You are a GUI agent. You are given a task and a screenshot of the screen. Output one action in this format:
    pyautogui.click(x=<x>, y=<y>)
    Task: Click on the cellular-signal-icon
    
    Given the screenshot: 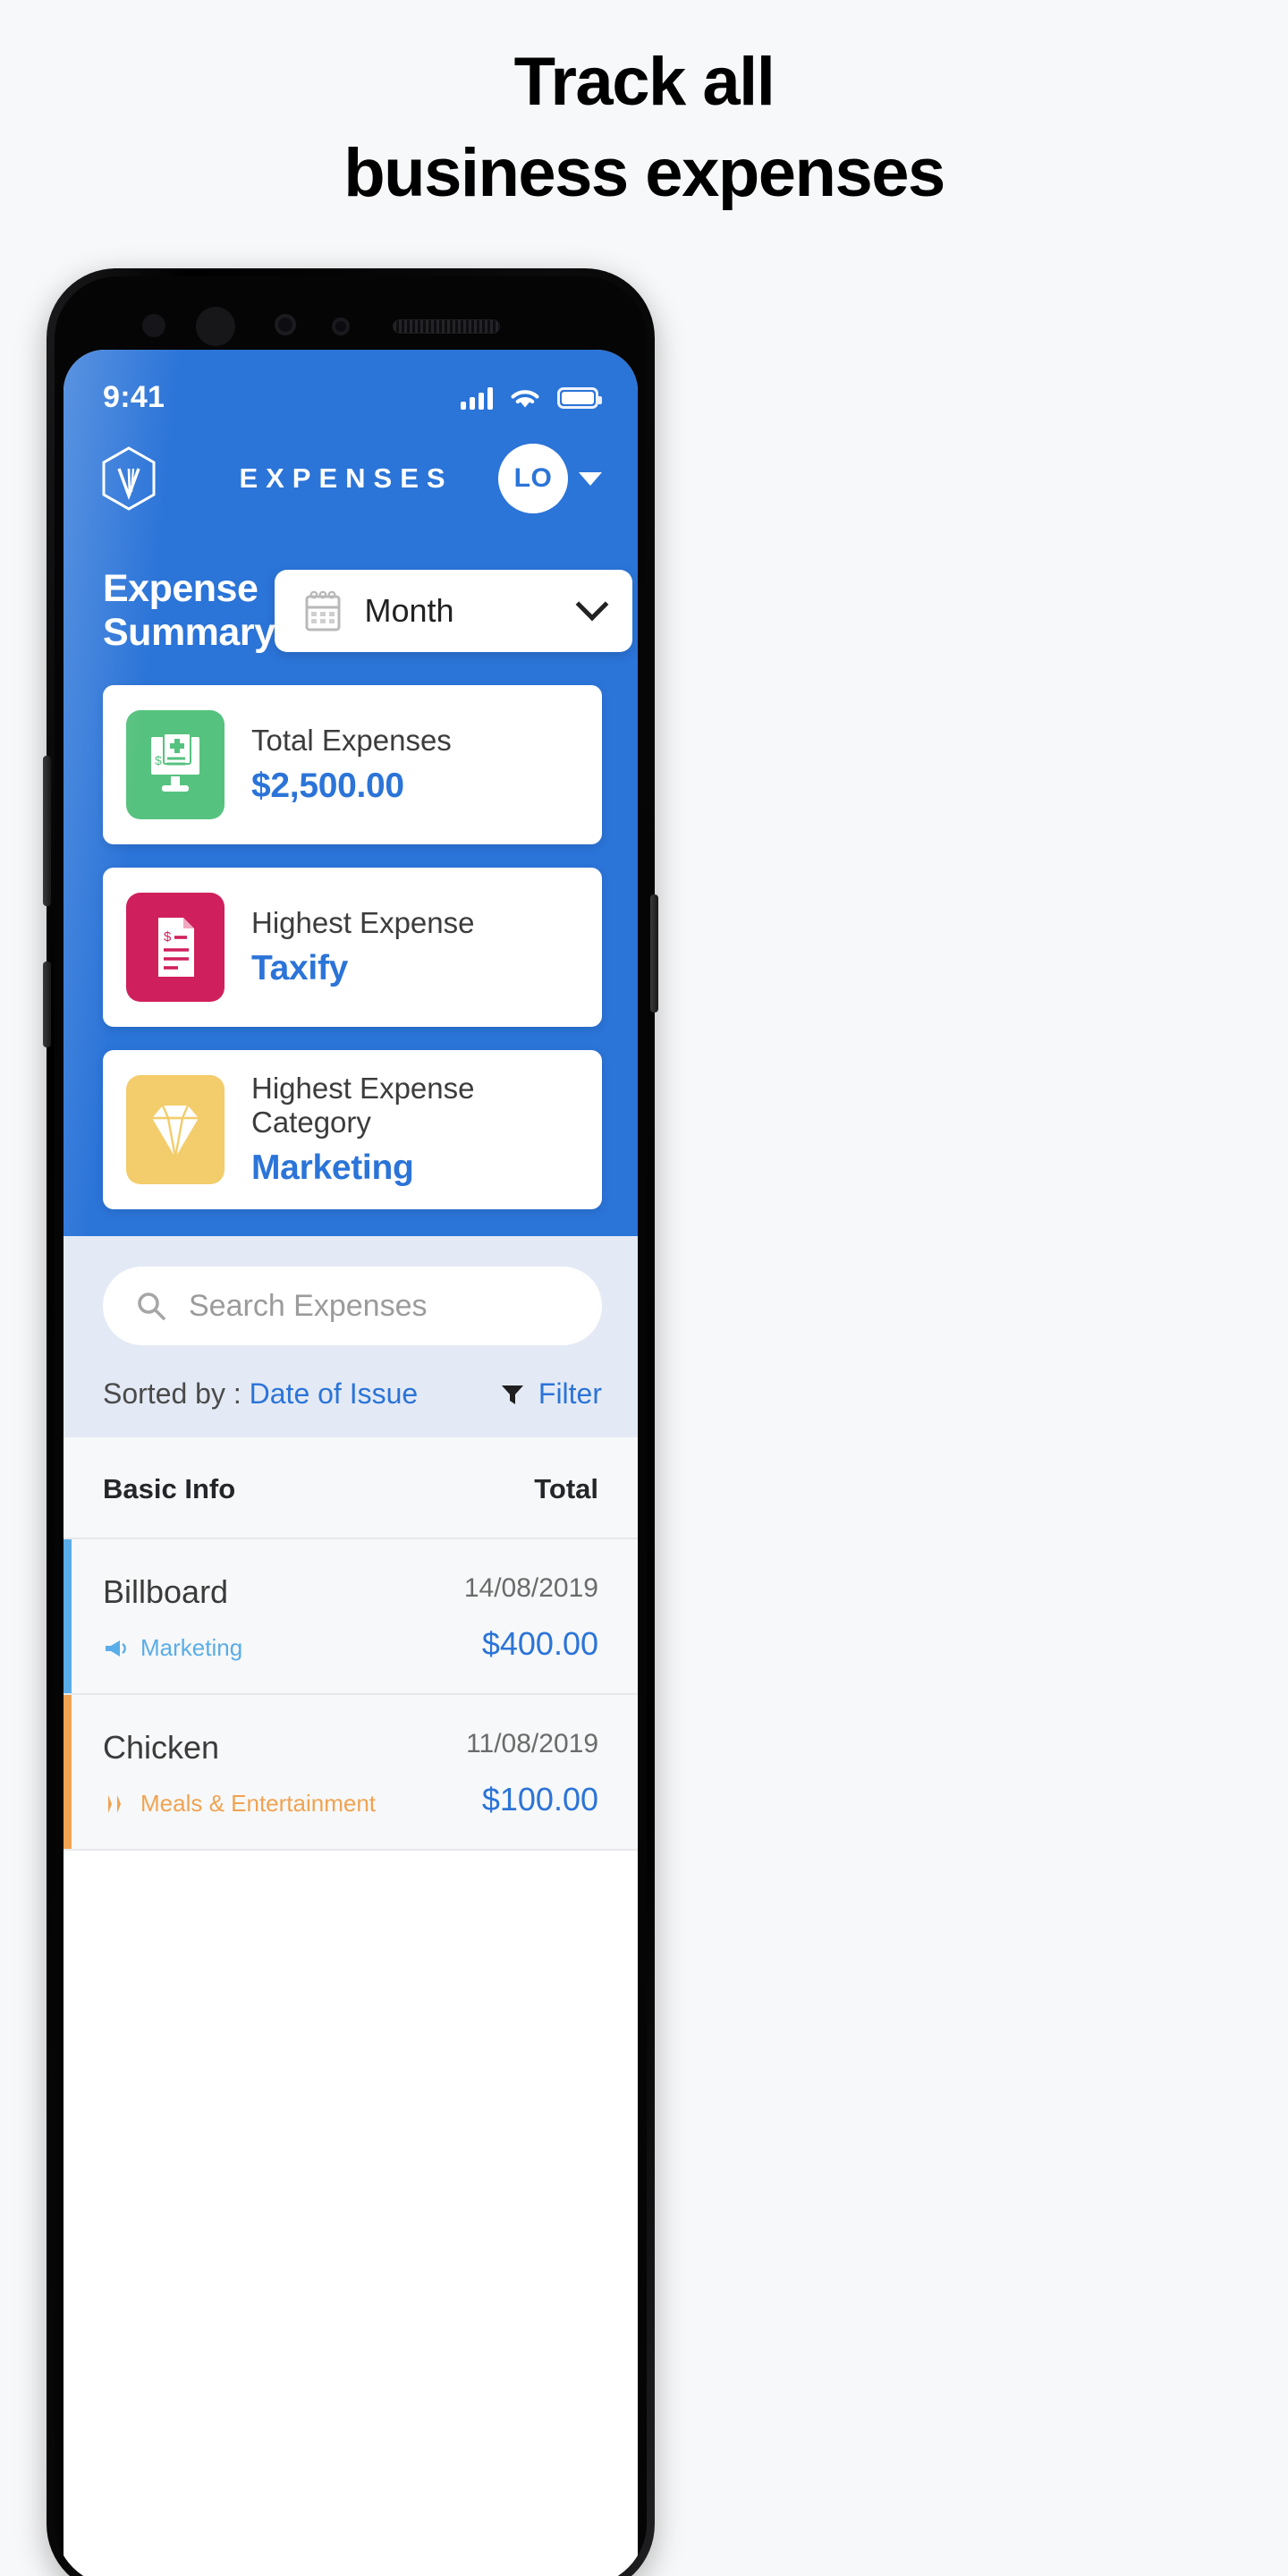 What is the action you would take?
    pyautogui.click(x=477, y=398)
    